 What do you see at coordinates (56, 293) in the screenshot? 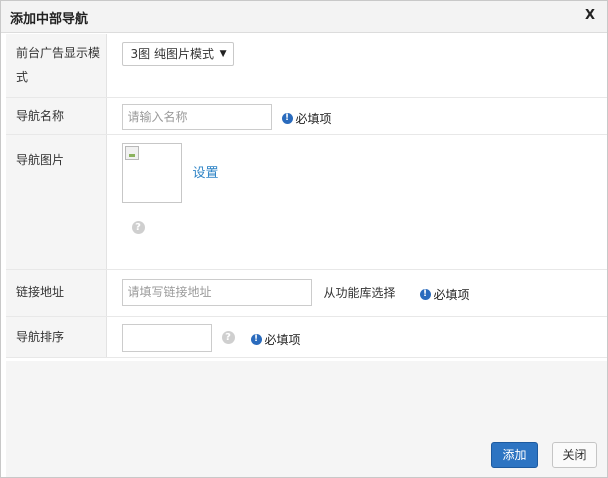
I see `link-url-label: 链接地址` at bounding box center [56, 293].